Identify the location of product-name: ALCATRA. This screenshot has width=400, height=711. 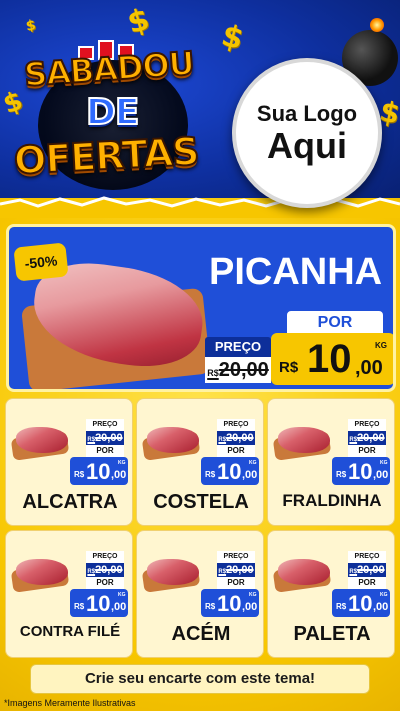
(70, 502).